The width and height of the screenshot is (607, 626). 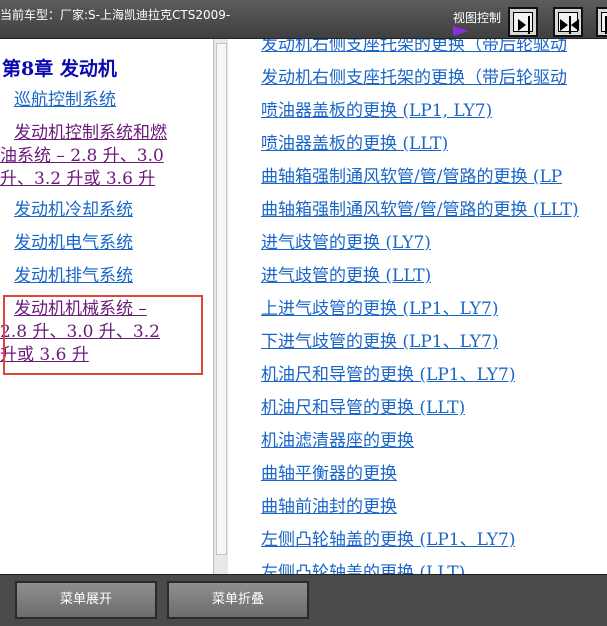 I want to click on top-toolbar: 当前车型：厂家:S-上海凯迪拉克CTS2009- 视图控制, so click(x=303, y=19).